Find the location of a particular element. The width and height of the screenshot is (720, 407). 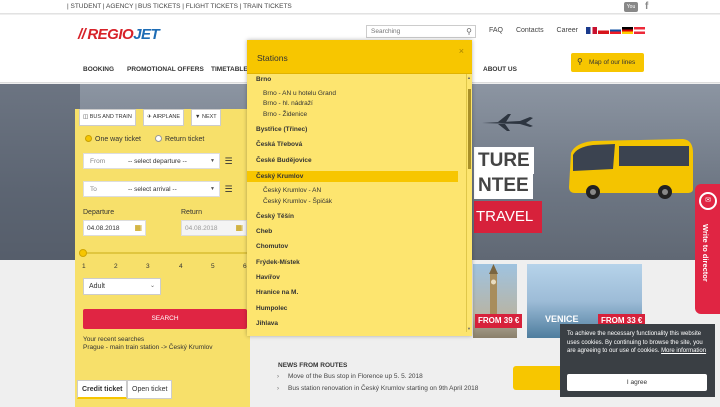

nav-about-us: ABOUT US is located at coordinates (500, 69).